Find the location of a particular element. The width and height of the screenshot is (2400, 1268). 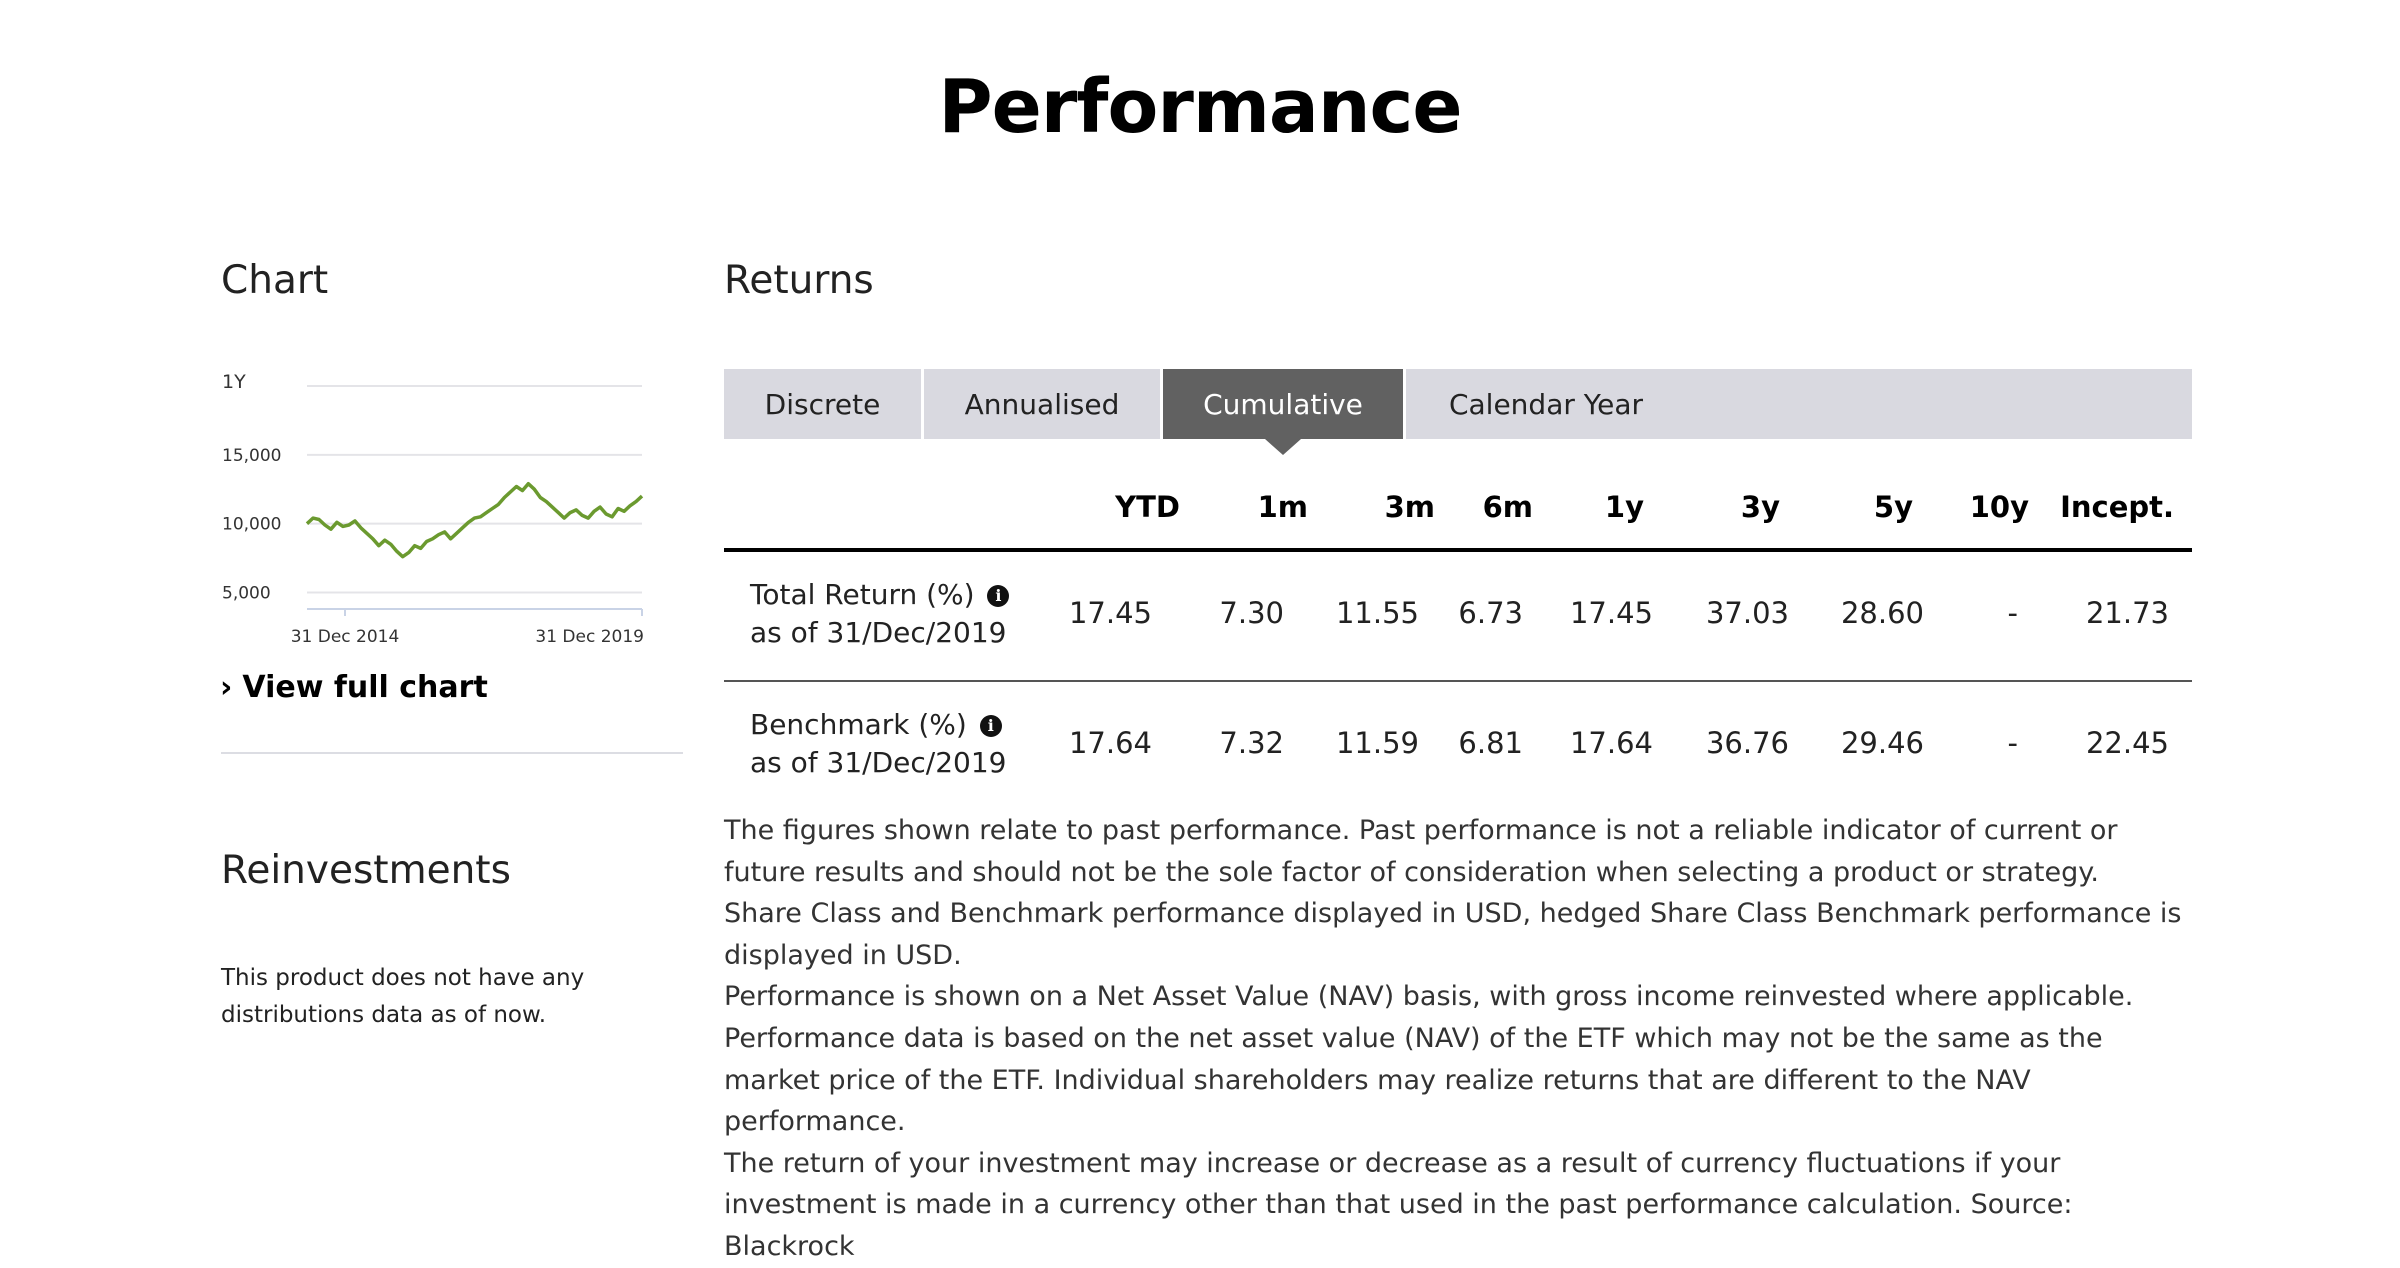

chart-series-line is located at coordinates (474, 520).